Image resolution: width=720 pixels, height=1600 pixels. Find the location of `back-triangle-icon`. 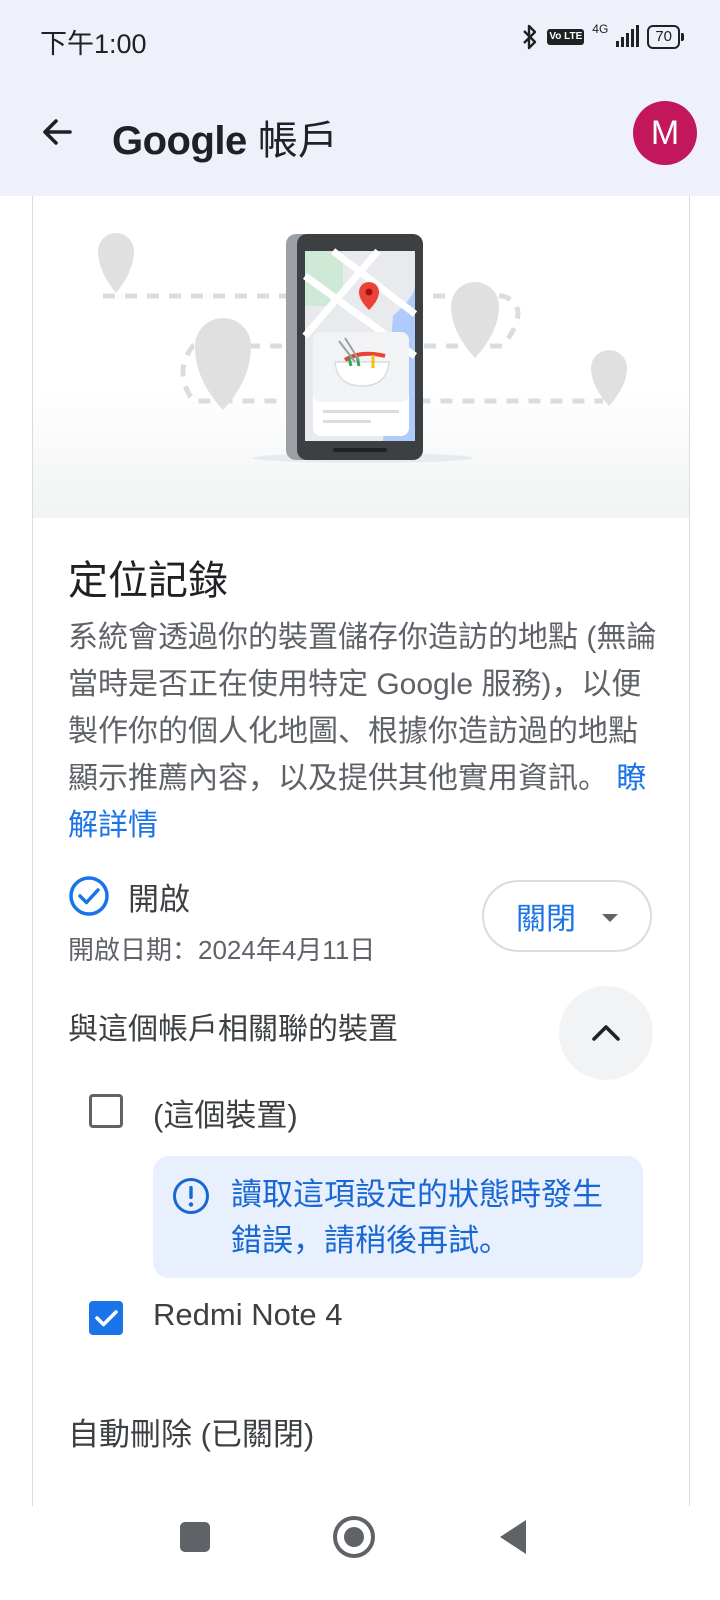

back-triangle-icon is located at coordinates (513, 1537).